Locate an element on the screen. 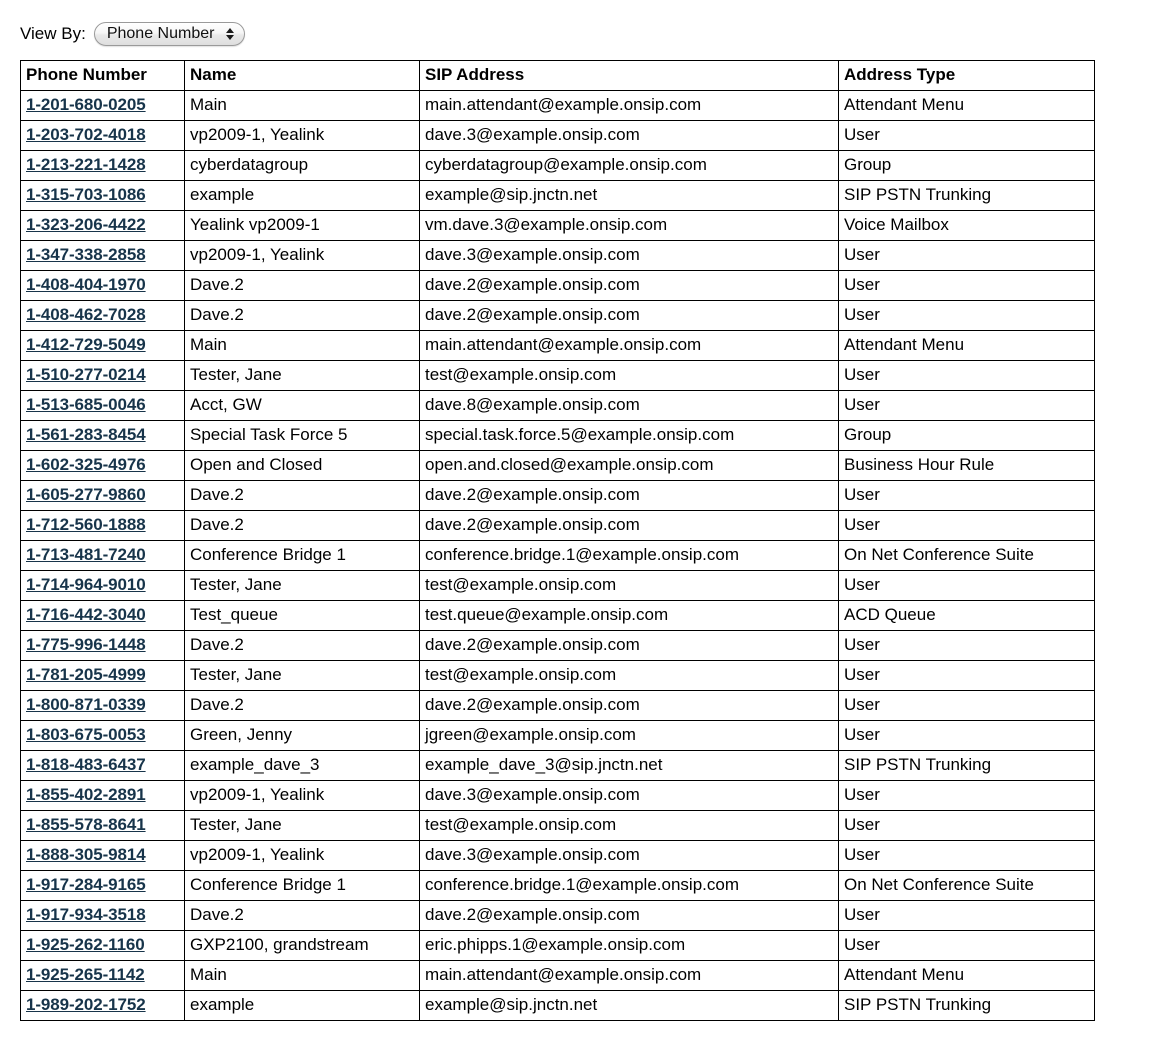 The width and height of the screenshot is (1156, 1056). phone-number-link: 1-714-964-9010 is located at coordinates (86, 584).